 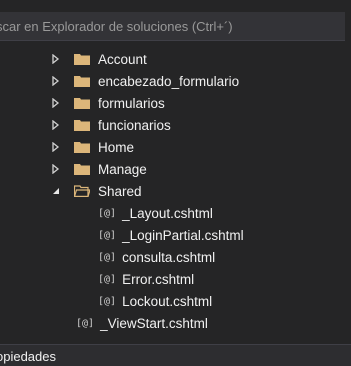 I want to click on tree-item-viewstart-cshtml: [@] _ViewStart.cshtml, so click(x=142, y=323).